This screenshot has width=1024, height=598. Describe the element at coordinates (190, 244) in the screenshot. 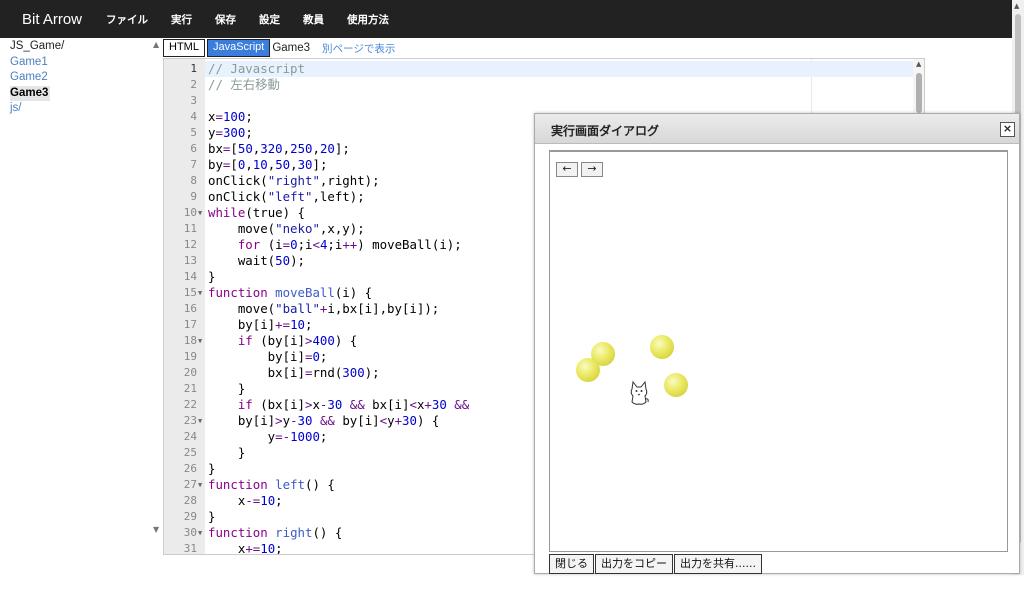

I see `line-number: 12` at that location.